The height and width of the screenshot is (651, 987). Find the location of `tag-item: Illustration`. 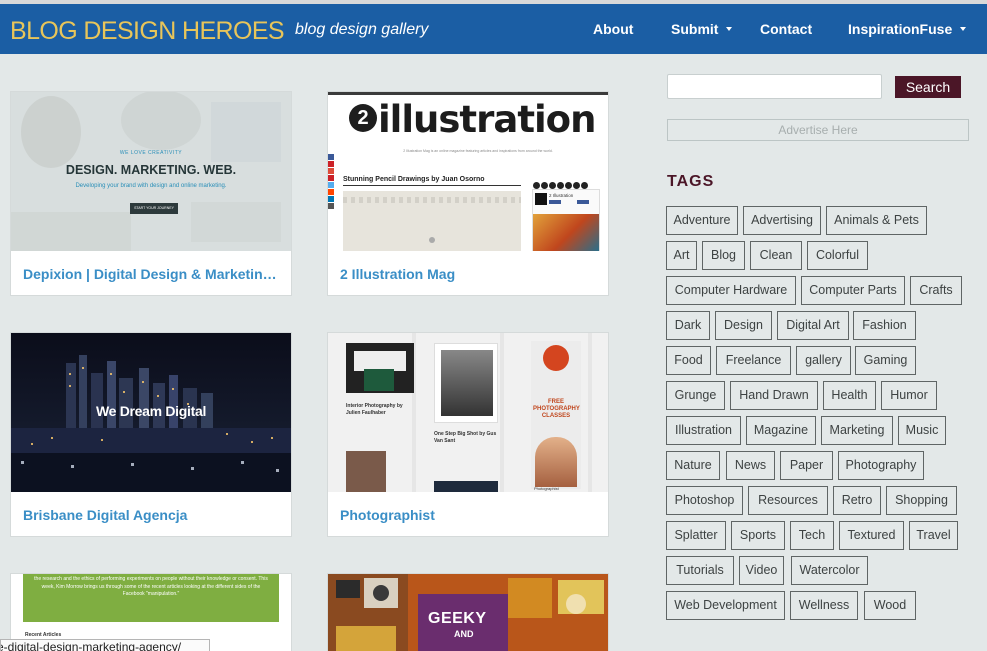

tag-item: Illustration is located at coordinates (703, 430).